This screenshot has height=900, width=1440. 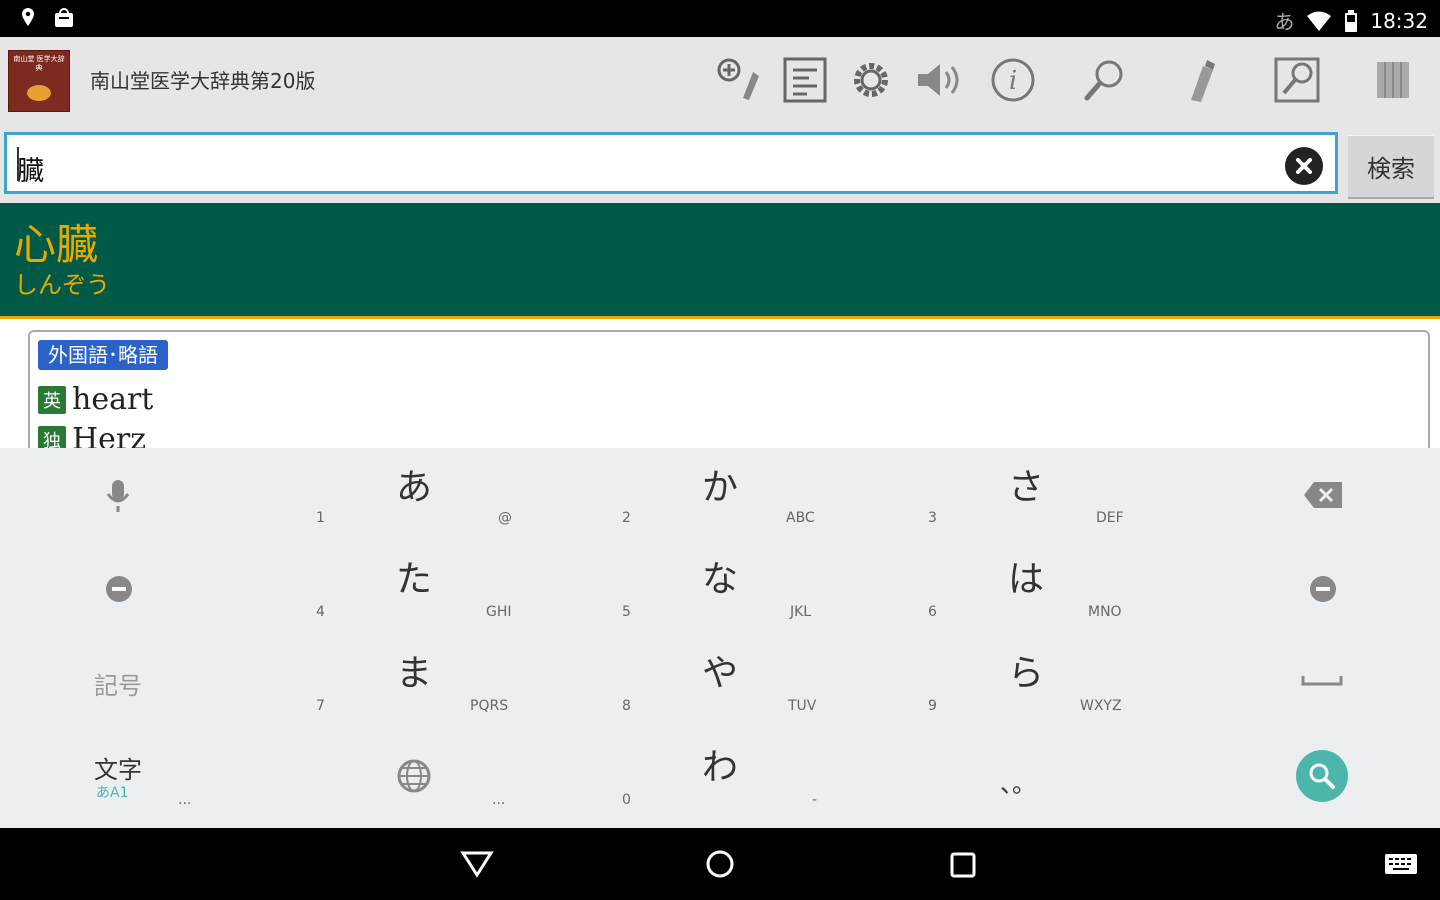 I want to click on key-ma: ま, so click(x=414, y=670).